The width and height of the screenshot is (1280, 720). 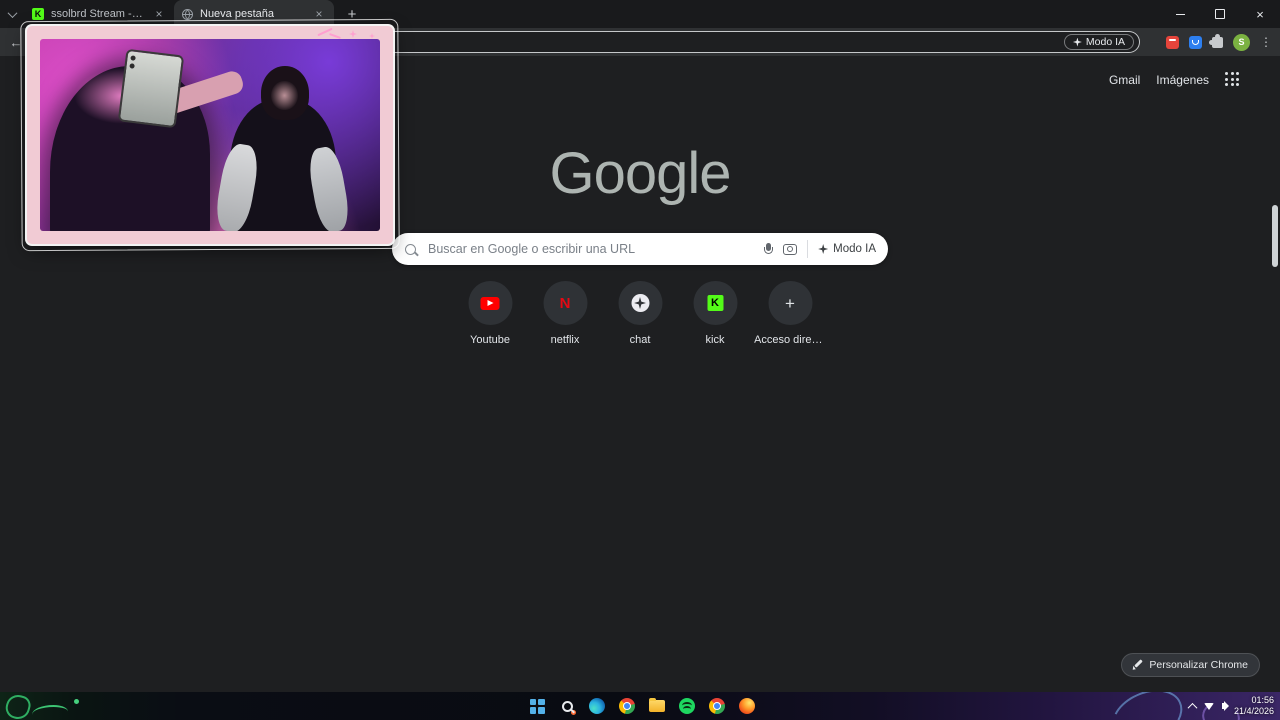 I want to click on chevron-down-icon, so click(x=12, y=12).